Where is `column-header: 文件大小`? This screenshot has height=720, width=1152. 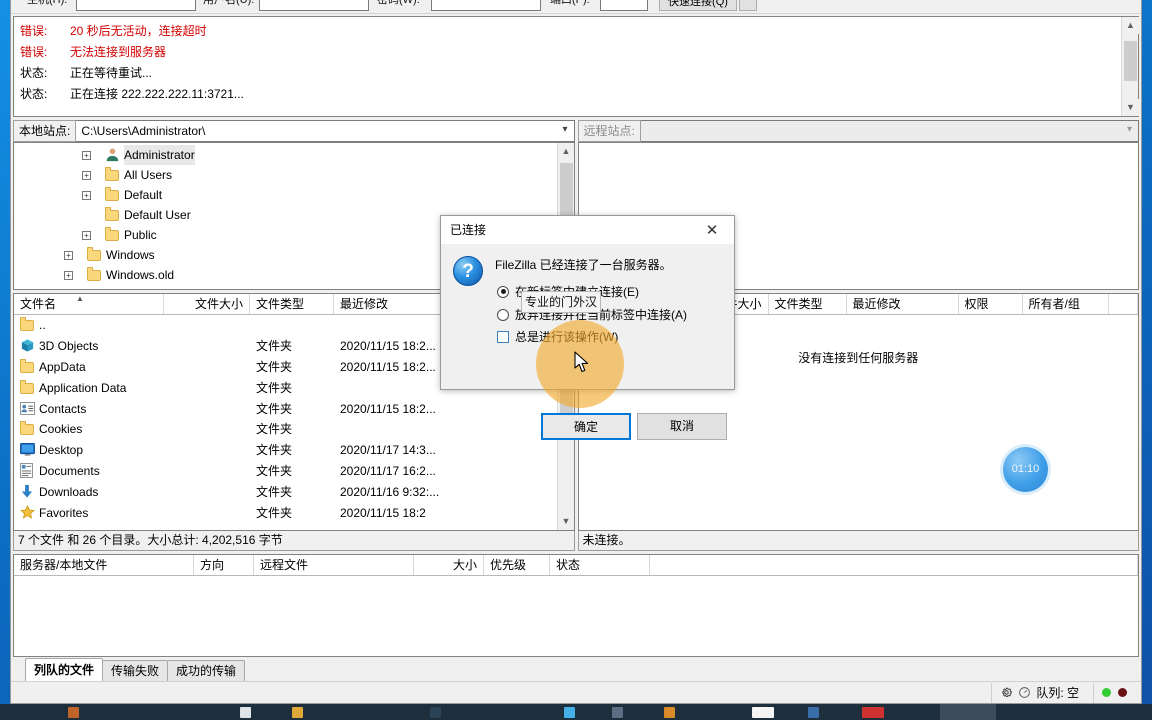
column-header: 文件大小 is located at coordinates (207, 304).